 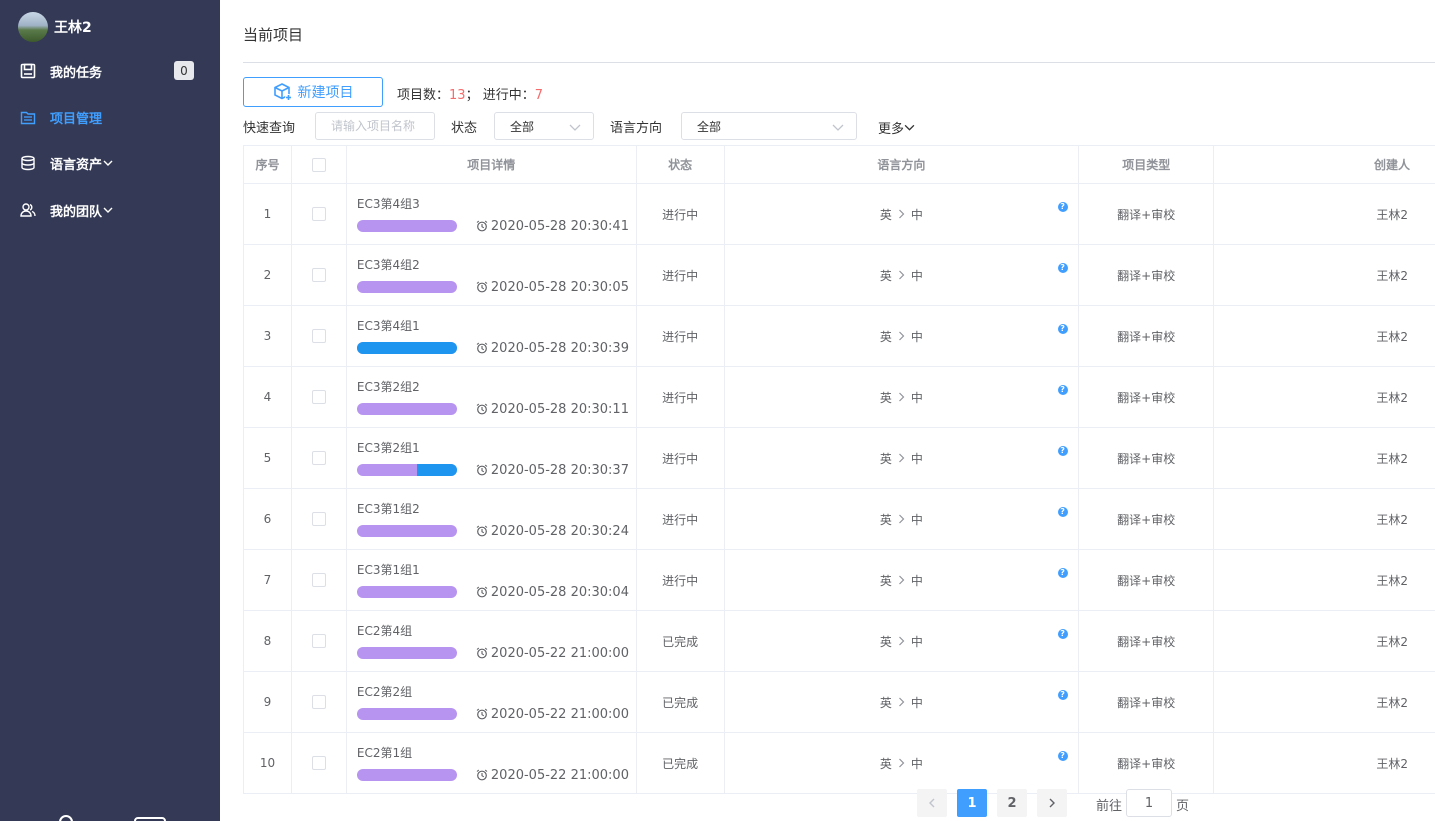 I want to click on task-count-badge: 0, so click(x=184, y=70).